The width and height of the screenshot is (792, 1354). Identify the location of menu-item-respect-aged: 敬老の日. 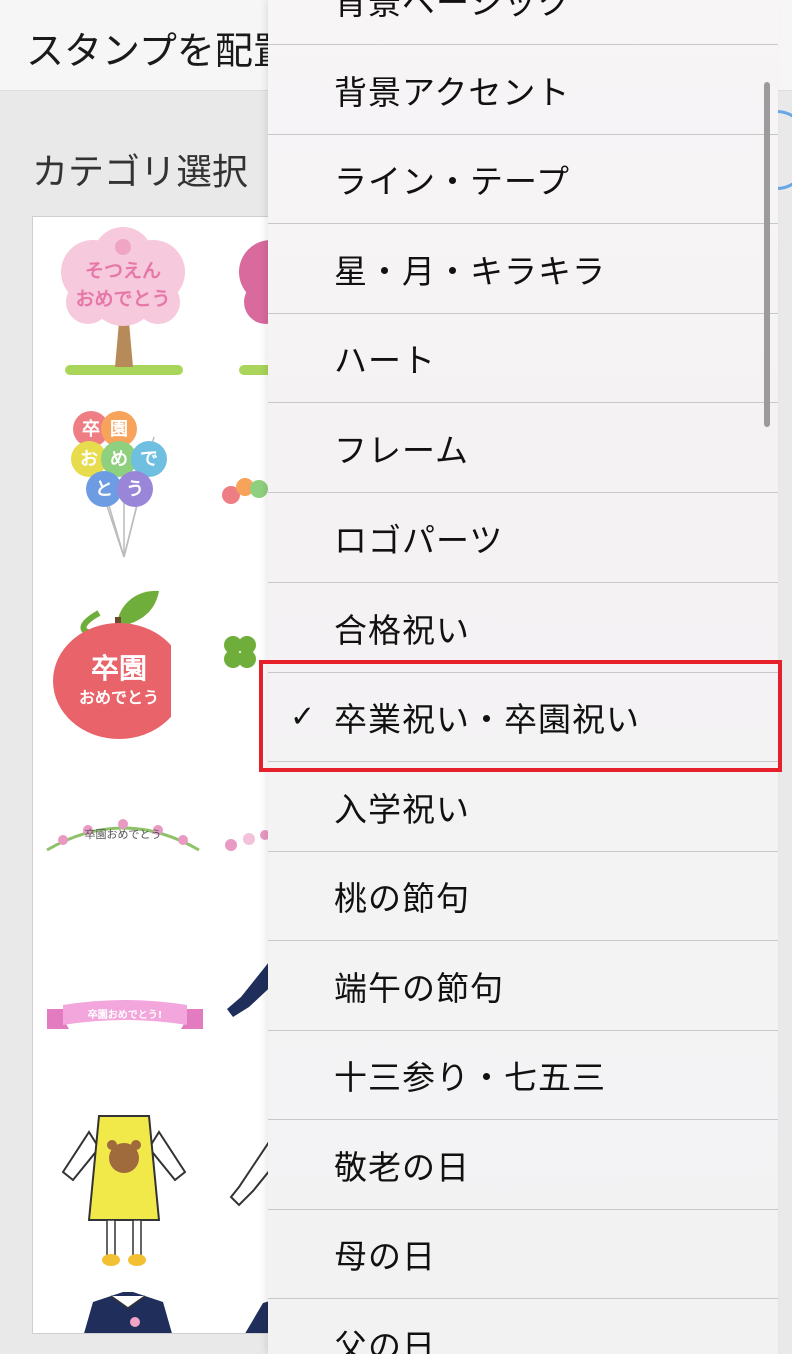
(523, 1165).